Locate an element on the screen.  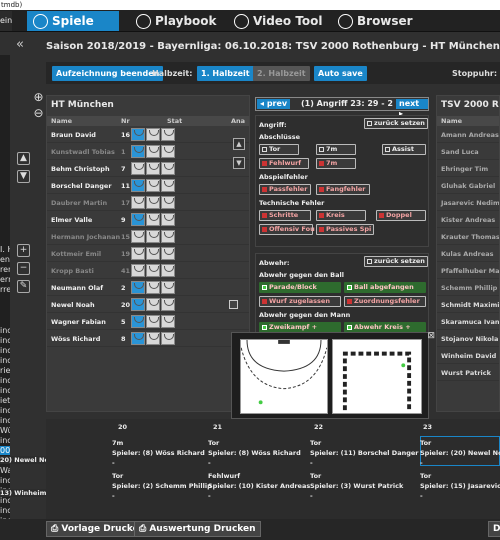
away-player-row: Kister Andreas is located at coordinates (468, 220).